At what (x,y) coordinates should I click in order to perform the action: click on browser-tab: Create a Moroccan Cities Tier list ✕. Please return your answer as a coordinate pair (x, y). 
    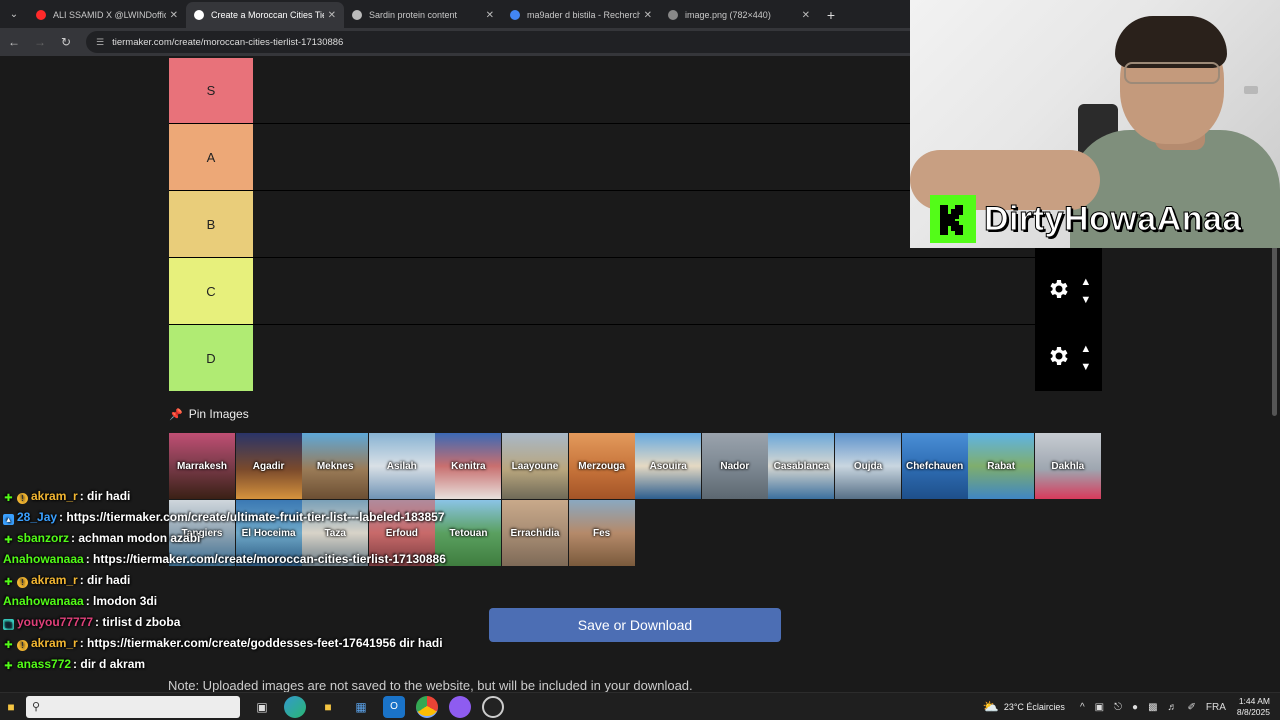
    Looking at the image, I should click on (265, 15).